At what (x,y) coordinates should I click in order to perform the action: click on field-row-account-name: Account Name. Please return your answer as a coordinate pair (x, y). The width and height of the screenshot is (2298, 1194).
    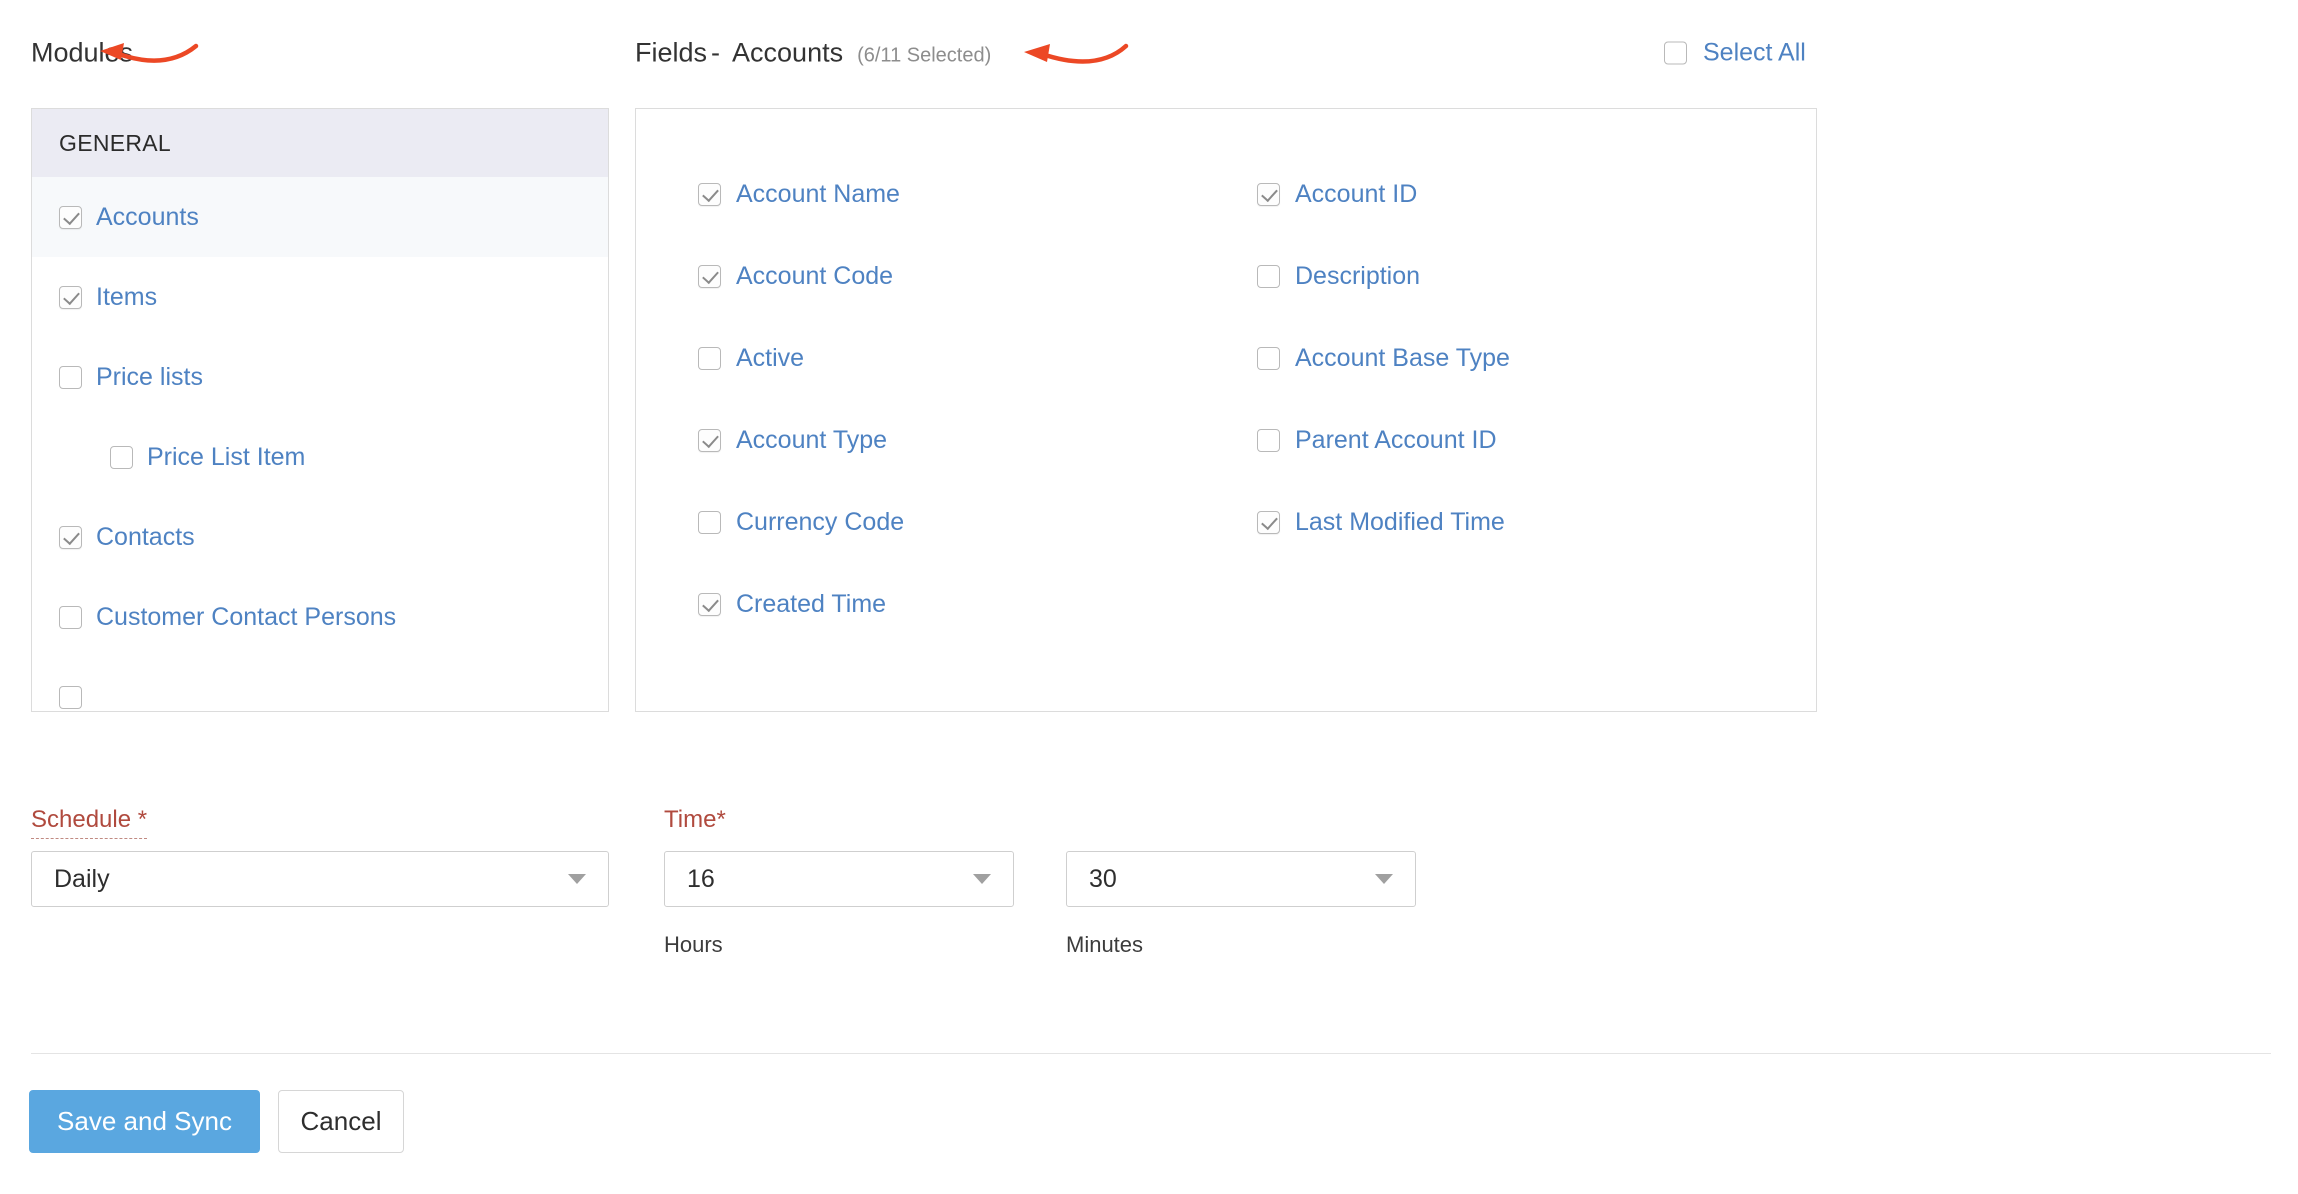
    Looking at the image, I should click on (977, 194).